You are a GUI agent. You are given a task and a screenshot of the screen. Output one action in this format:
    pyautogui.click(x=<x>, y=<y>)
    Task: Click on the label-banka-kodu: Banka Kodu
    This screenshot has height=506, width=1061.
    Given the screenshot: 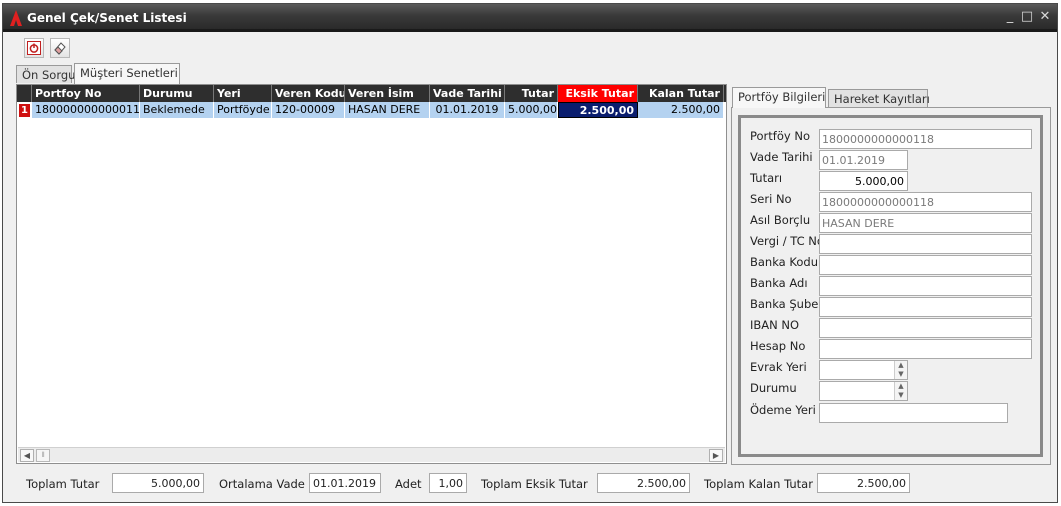 What is the action you would take?
    pyautogui.click(x=784, y=262)
    